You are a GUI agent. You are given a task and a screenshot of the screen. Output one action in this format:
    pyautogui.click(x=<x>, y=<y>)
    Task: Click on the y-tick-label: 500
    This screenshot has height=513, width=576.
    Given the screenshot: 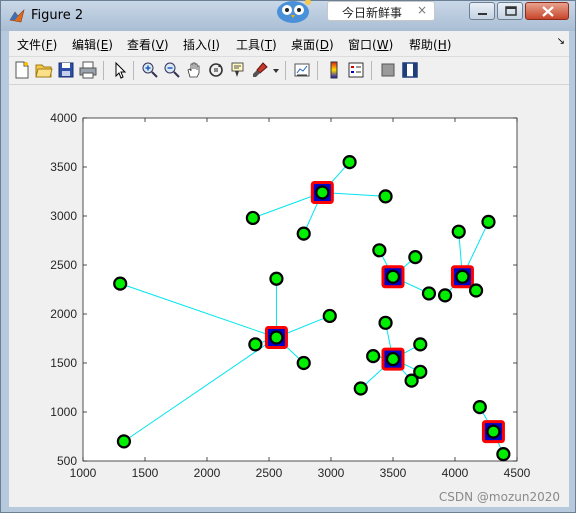 What is the action you would take?
    pyautogui.click(x=67, y=461)
    